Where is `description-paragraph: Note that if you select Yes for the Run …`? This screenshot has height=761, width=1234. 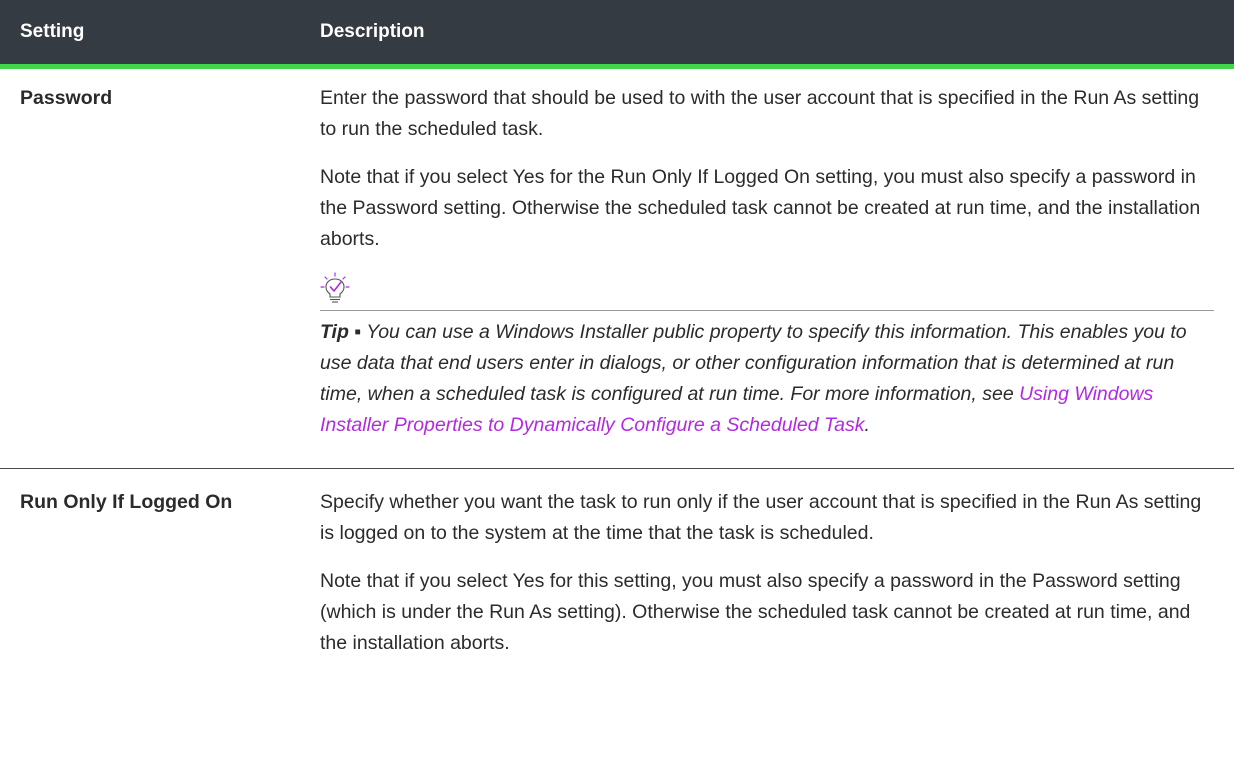 description-paragraph: Note that if you select Yes for the Run … is located at coordinates (760, 207).